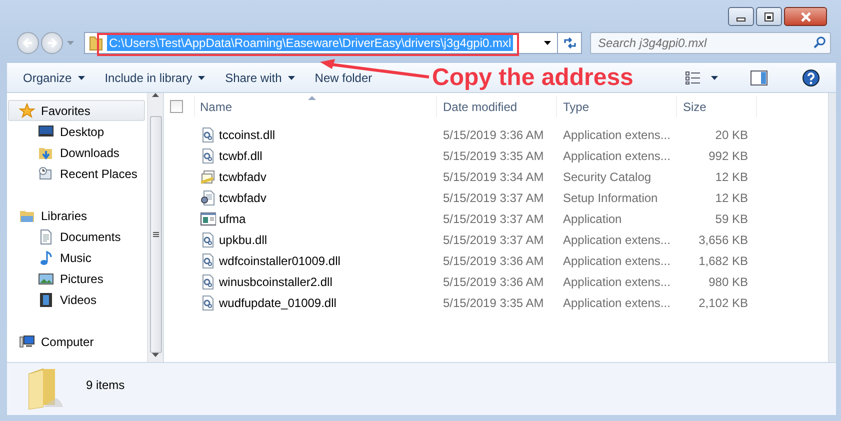 Image resolution: width=841 pixels, height=421 pixels. I want to click on dropdown-caret-icon, so click(547, 43).